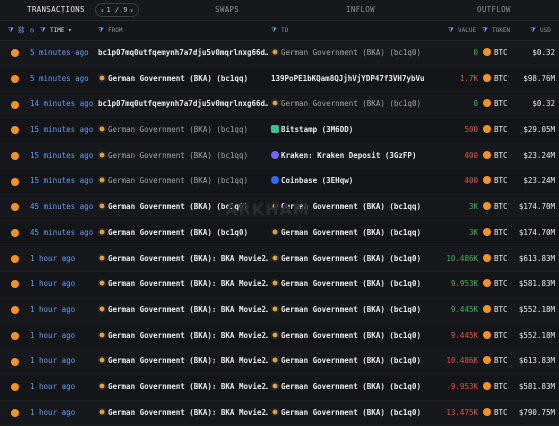 This screenshot has height=426, width=559. I want to click on column-token: TOKEN, so click(501, 30).